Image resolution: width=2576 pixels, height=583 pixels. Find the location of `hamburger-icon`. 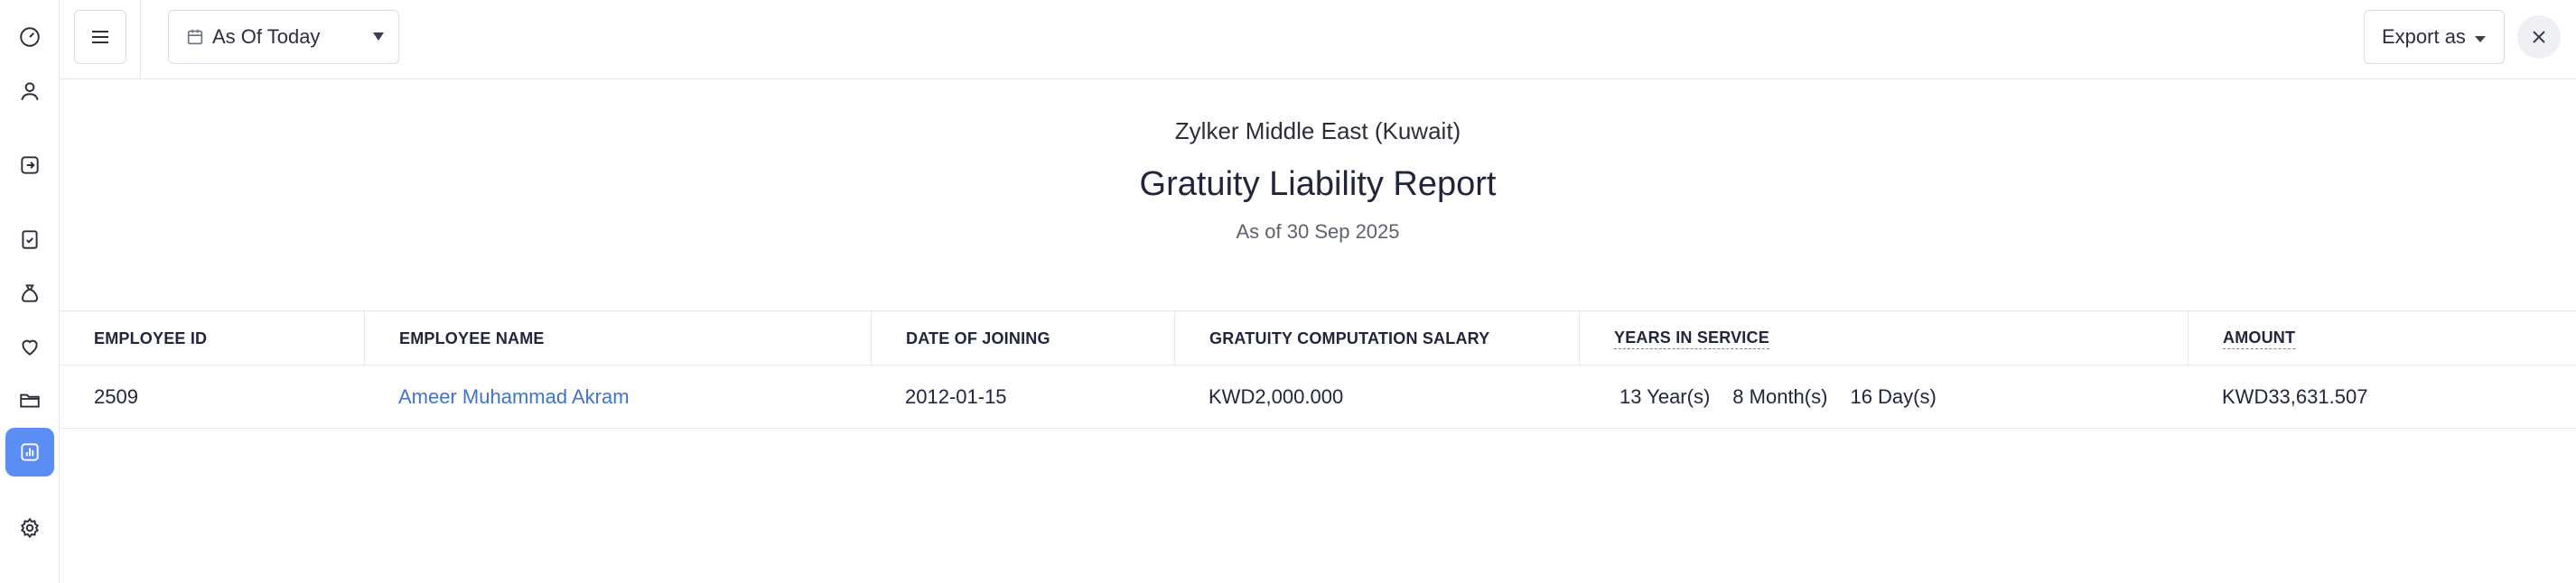

hamburger-icon is located at coordinates (100, 37).